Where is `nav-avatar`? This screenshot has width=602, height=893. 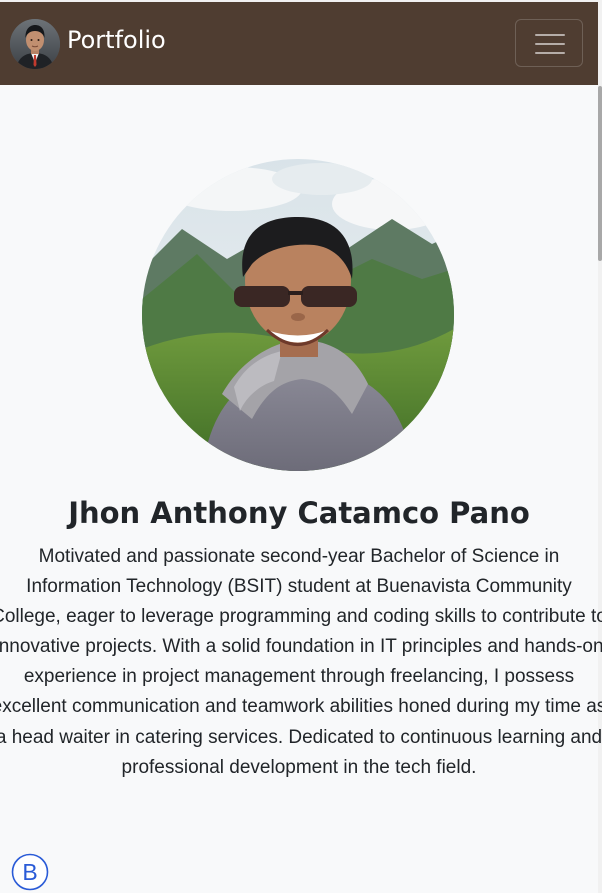
nav-avatar is located at coordinates (35, 44).